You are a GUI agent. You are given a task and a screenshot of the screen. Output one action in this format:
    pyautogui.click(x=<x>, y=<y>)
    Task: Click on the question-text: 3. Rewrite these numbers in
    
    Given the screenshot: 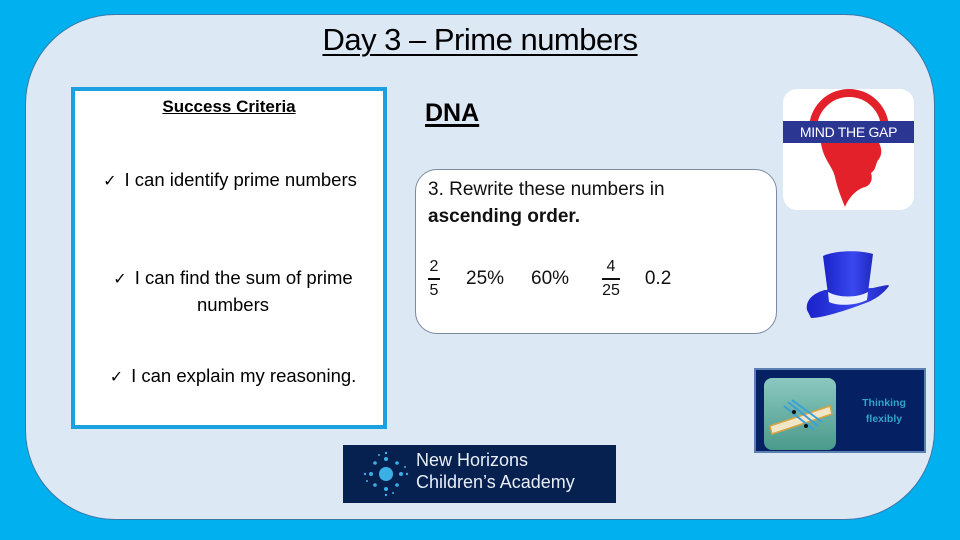 What is the action you would take?
    pyautogui.click(x=546, y=189)
    